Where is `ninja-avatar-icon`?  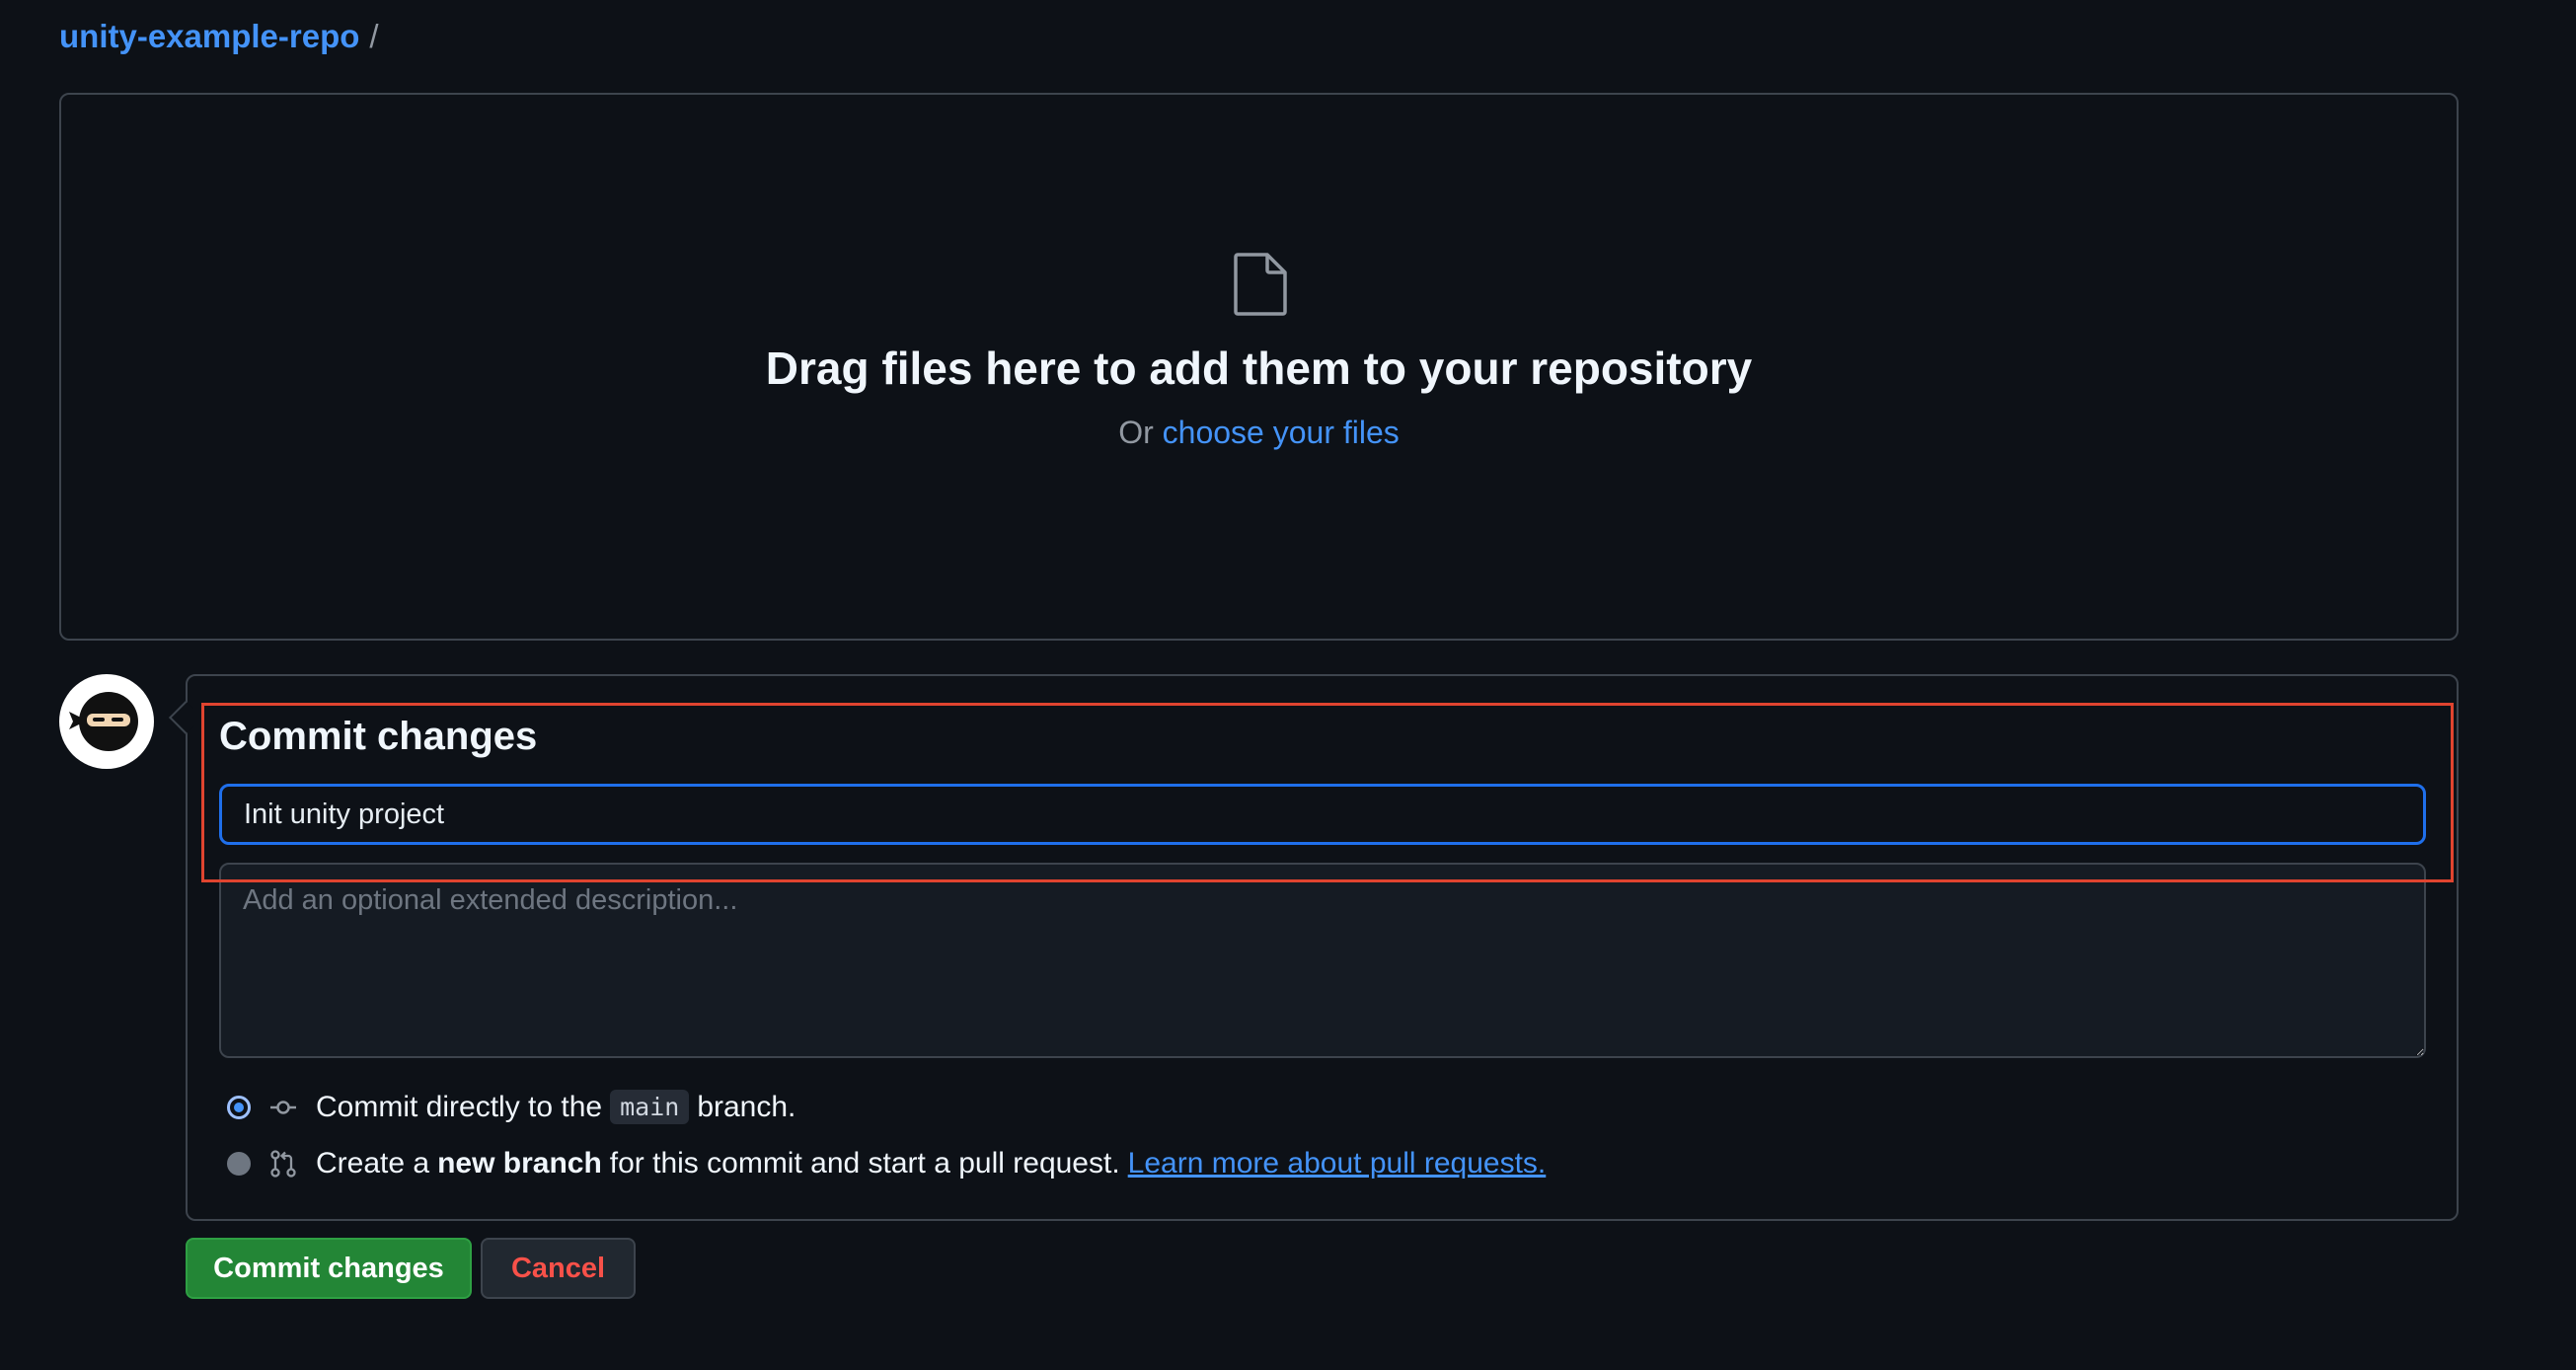 ninja-avatar-icon is located at coordinates (103, 721).